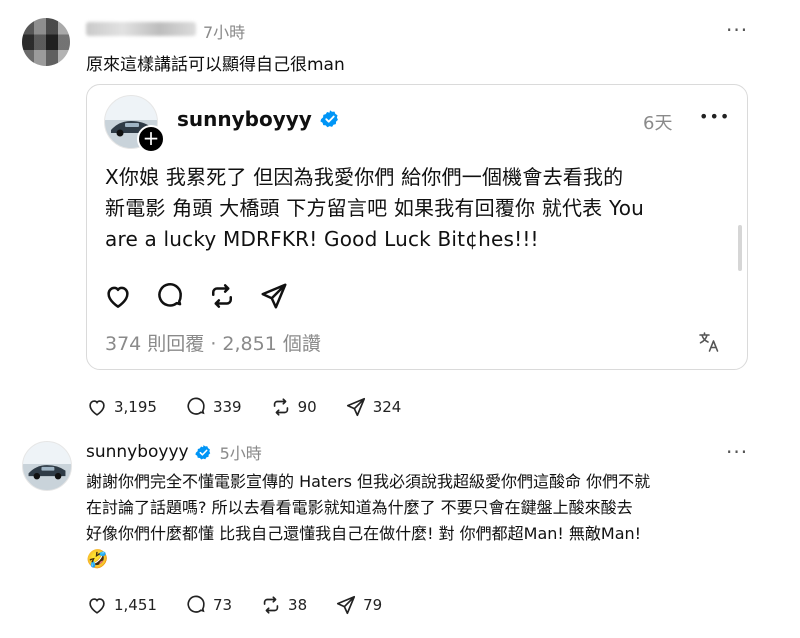  What do you see at coordinates (283, 605) in the screenshot?
I see `reply-repost-button: 38` at bounding box center [283, 605].